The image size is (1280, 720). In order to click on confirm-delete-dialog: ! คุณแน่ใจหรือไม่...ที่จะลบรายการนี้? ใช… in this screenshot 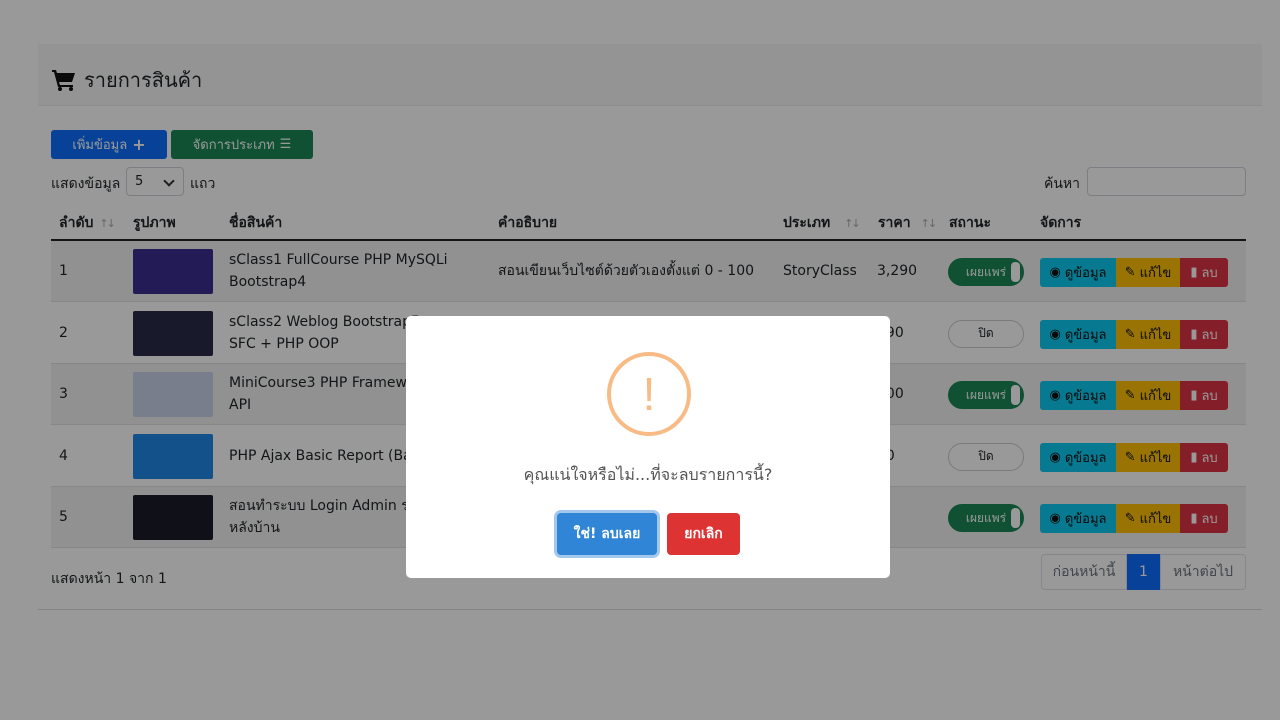, I will do `click(648, 447)`.